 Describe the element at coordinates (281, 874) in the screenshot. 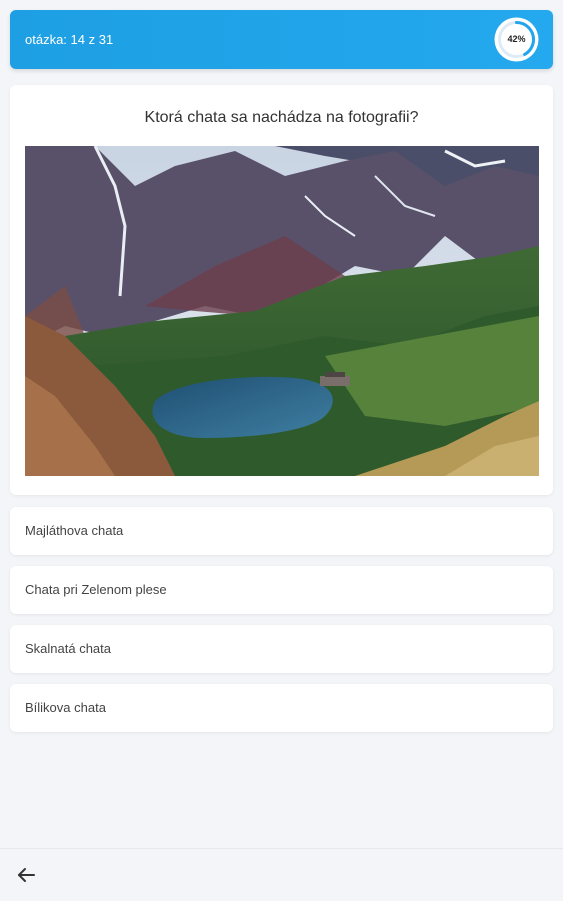

I see `bottom-bar` at that location.